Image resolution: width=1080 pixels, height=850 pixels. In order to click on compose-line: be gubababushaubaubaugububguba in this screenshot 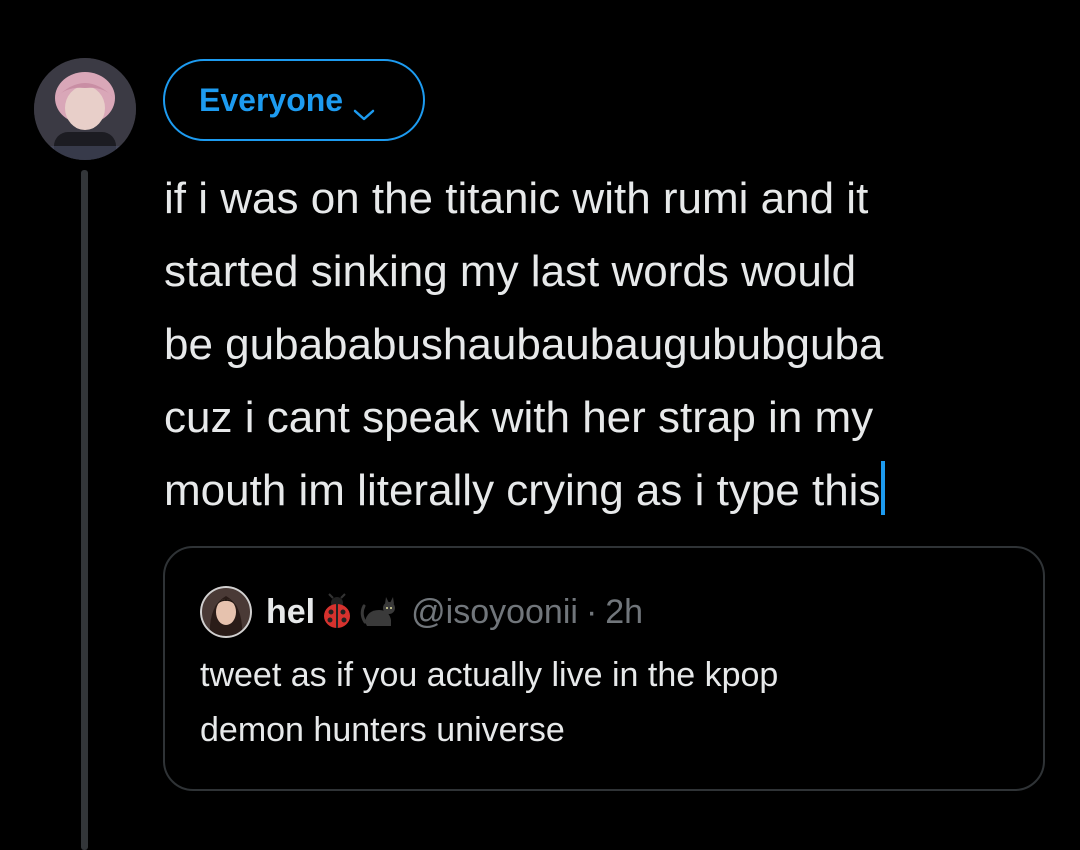, I will do `click(524, 344)`.